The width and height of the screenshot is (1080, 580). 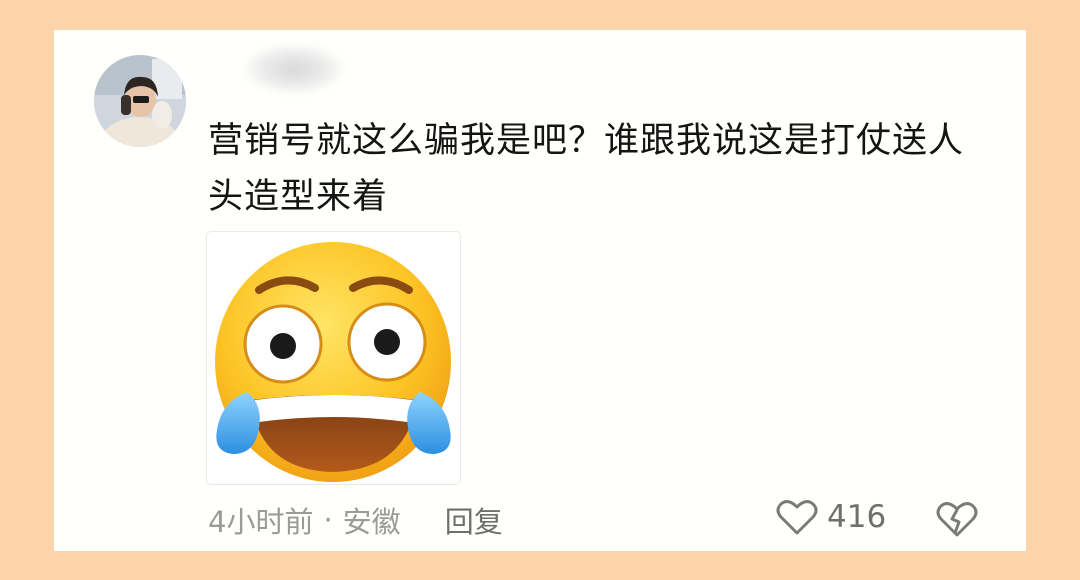 What do you see at coordinates (261, 522) in the screenshot?
I see `comment-time: 4小时前` at bounding box center [261, 522].